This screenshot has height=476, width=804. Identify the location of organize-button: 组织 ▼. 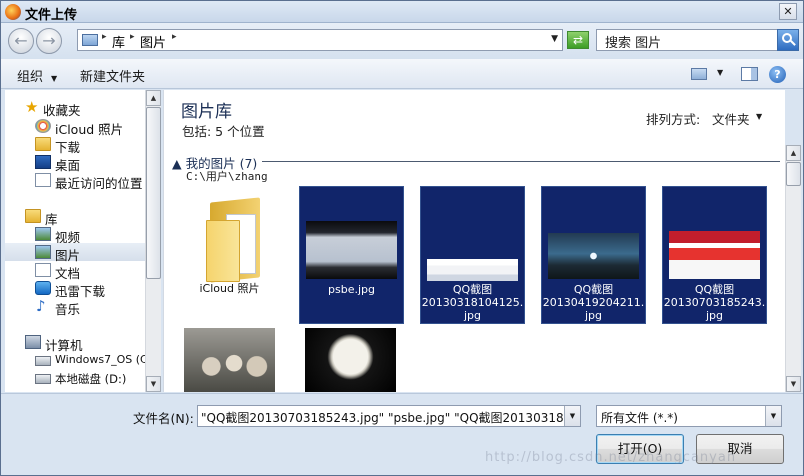
(37, 75).